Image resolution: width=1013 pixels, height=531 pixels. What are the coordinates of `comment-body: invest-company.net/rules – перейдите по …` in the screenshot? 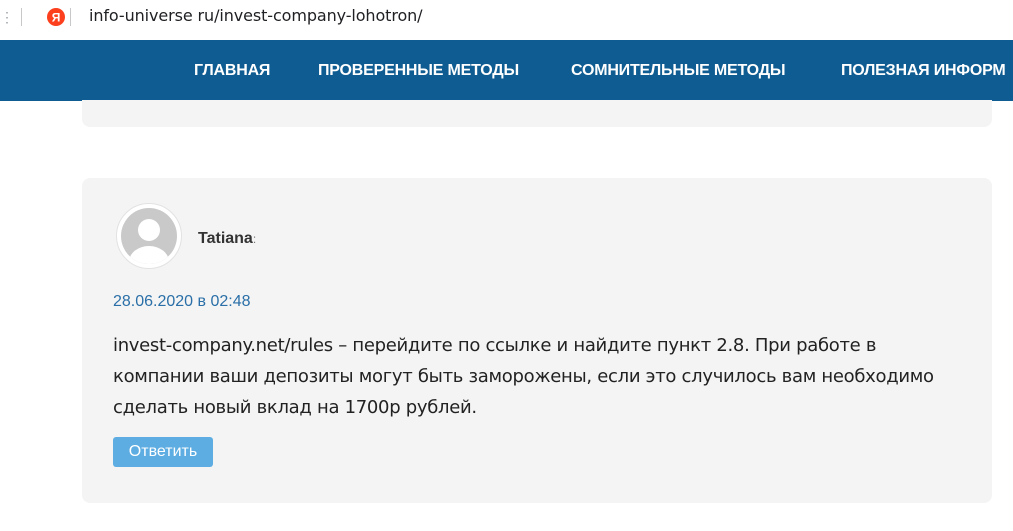 It's located at (538, 376).